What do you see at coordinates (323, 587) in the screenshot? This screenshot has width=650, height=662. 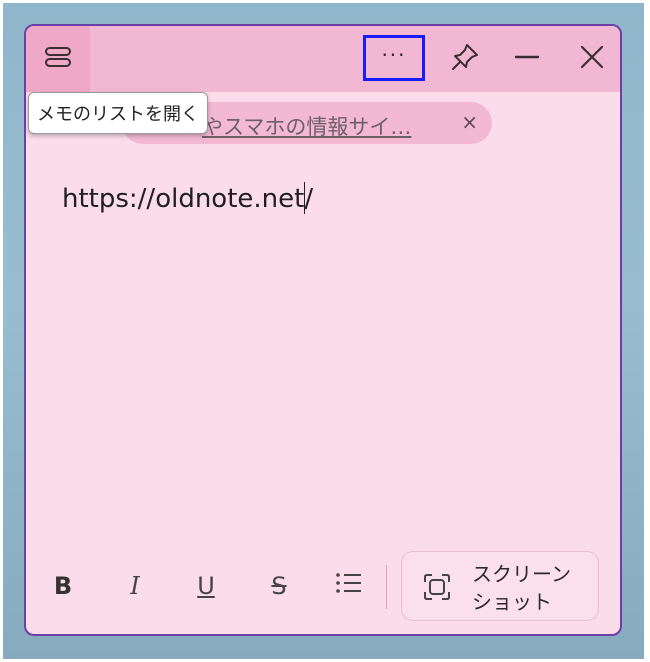 I see `format-toolbar: B I U S スクリーンショット` at bounding box center [323, 587].